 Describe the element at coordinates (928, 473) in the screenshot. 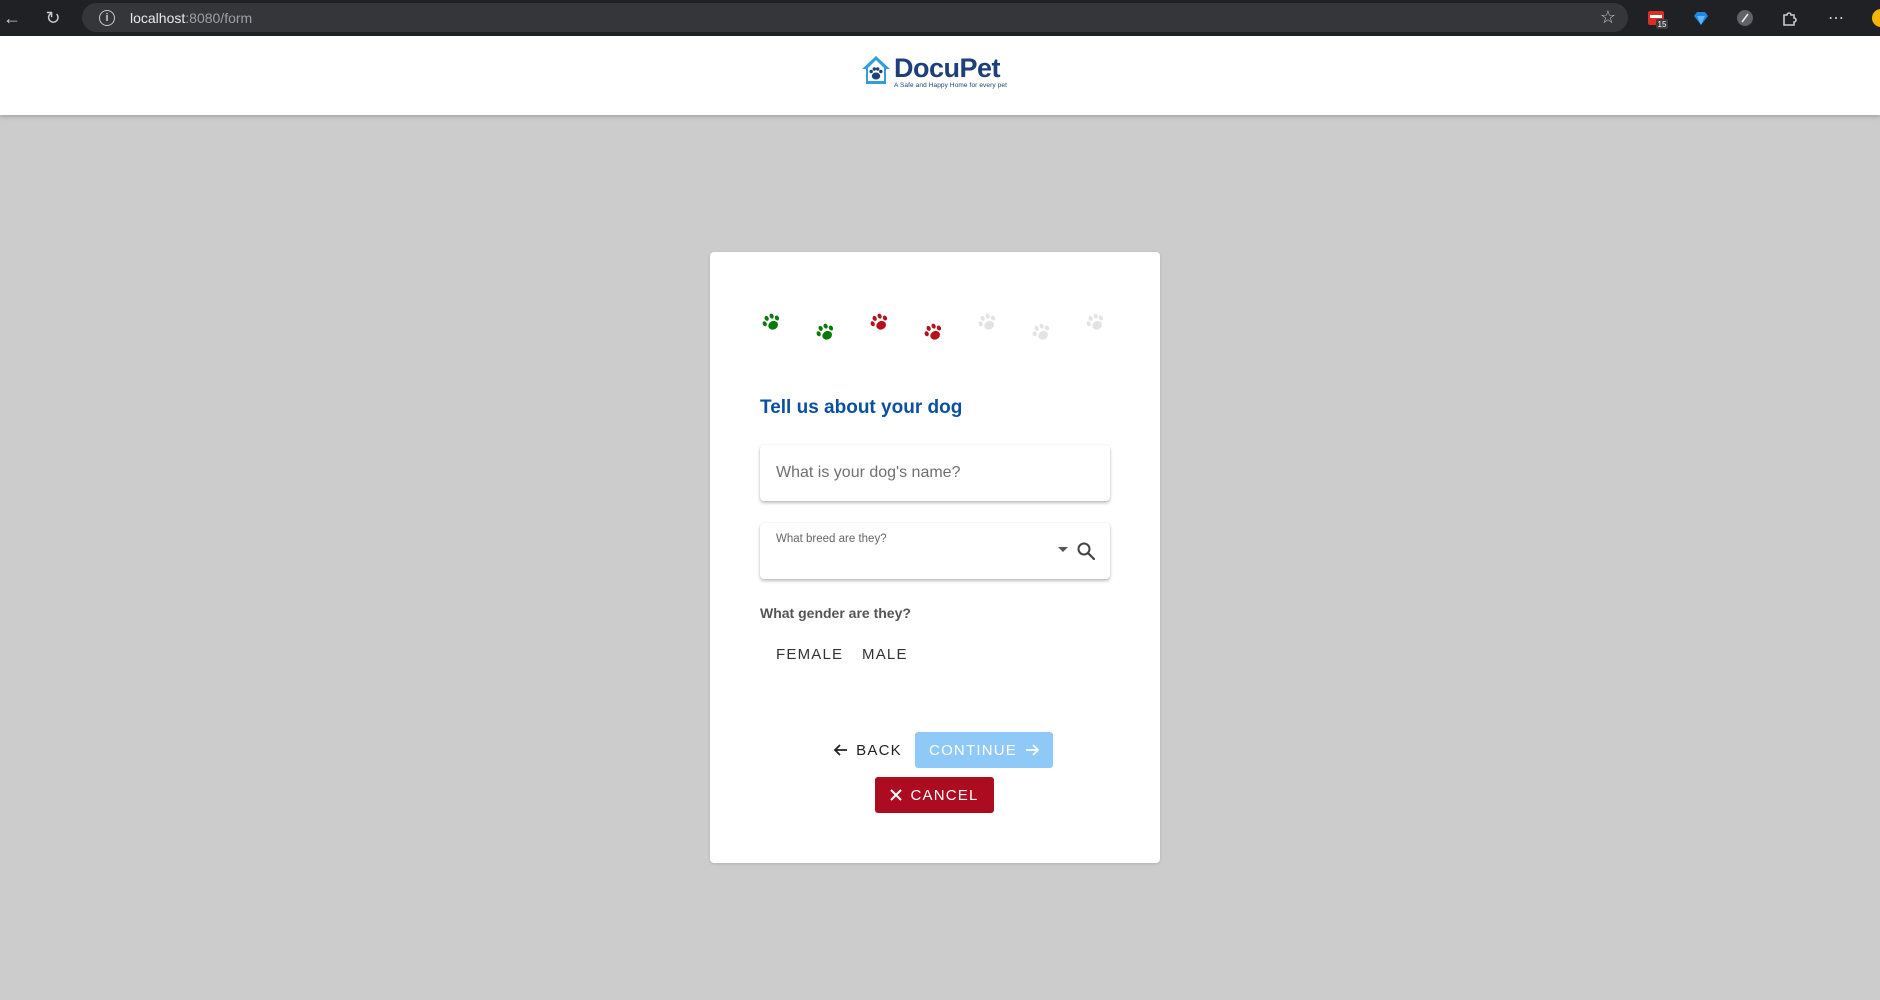

I see `dog-name-input` at that location.